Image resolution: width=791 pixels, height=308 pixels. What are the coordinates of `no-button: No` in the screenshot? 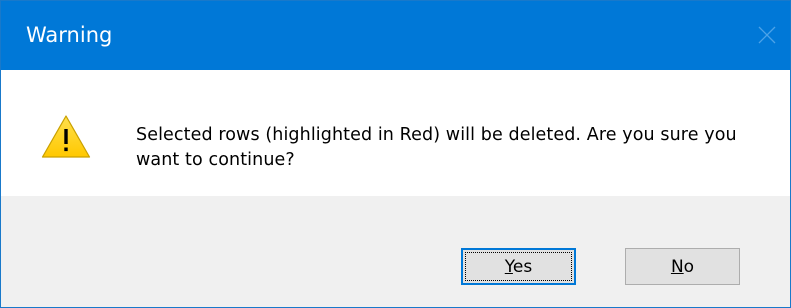 It's located at (682, 266).